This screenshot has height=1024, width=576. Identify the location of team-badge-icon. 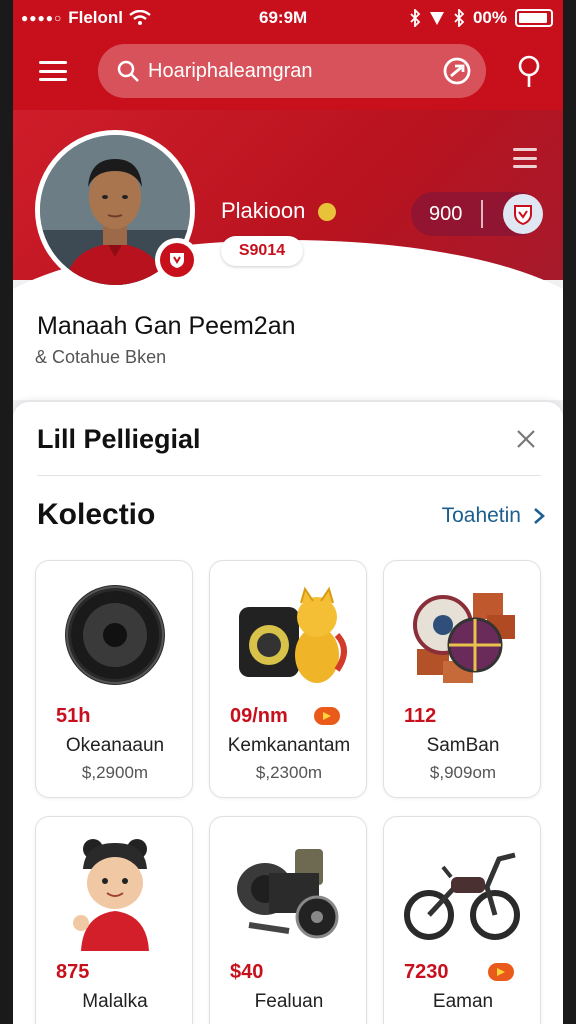
(177, 260).